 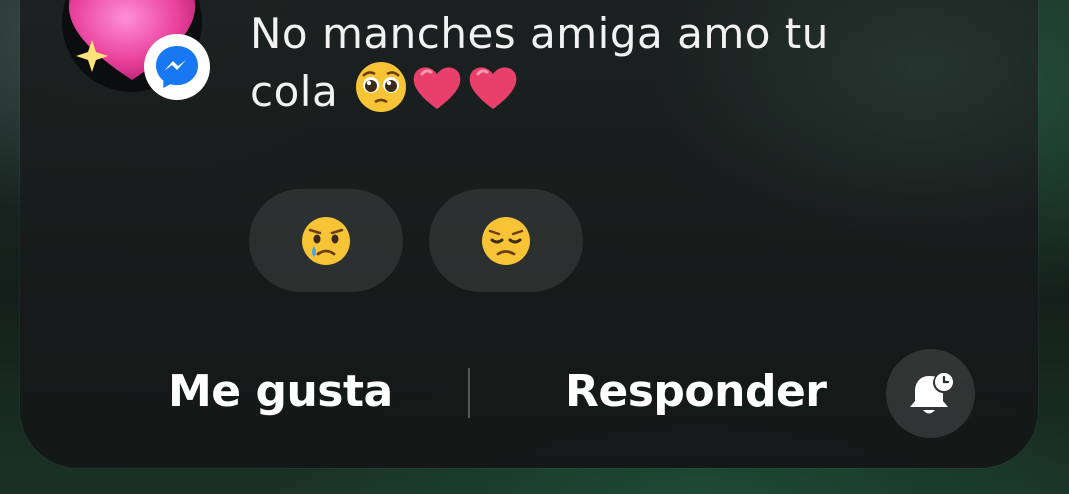 I want to click on disappointed-face-icon, so click(x=506, y=240).